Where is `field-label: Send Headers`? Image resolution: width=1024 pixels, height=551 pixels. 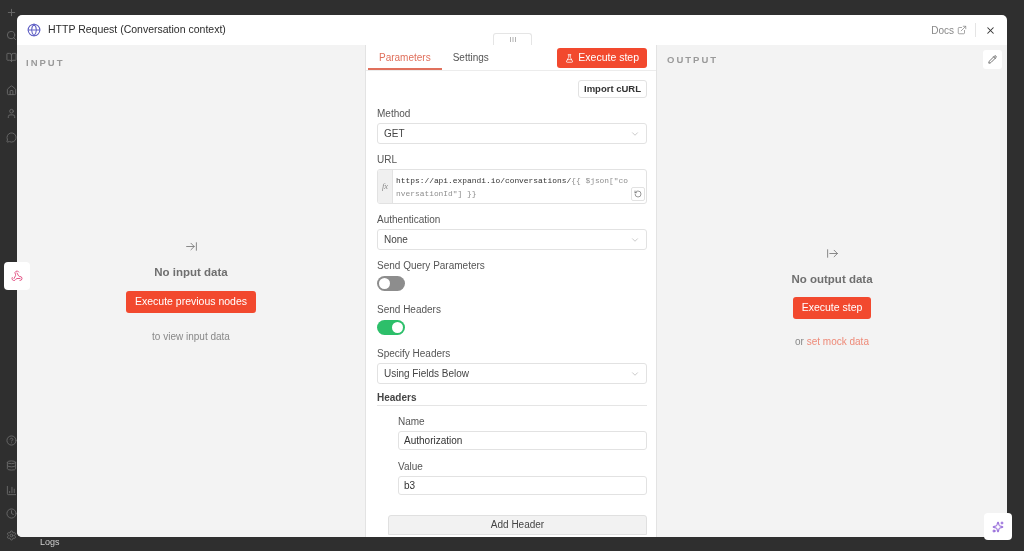
field-label: Send Headers is located at coordinates (409, 309).